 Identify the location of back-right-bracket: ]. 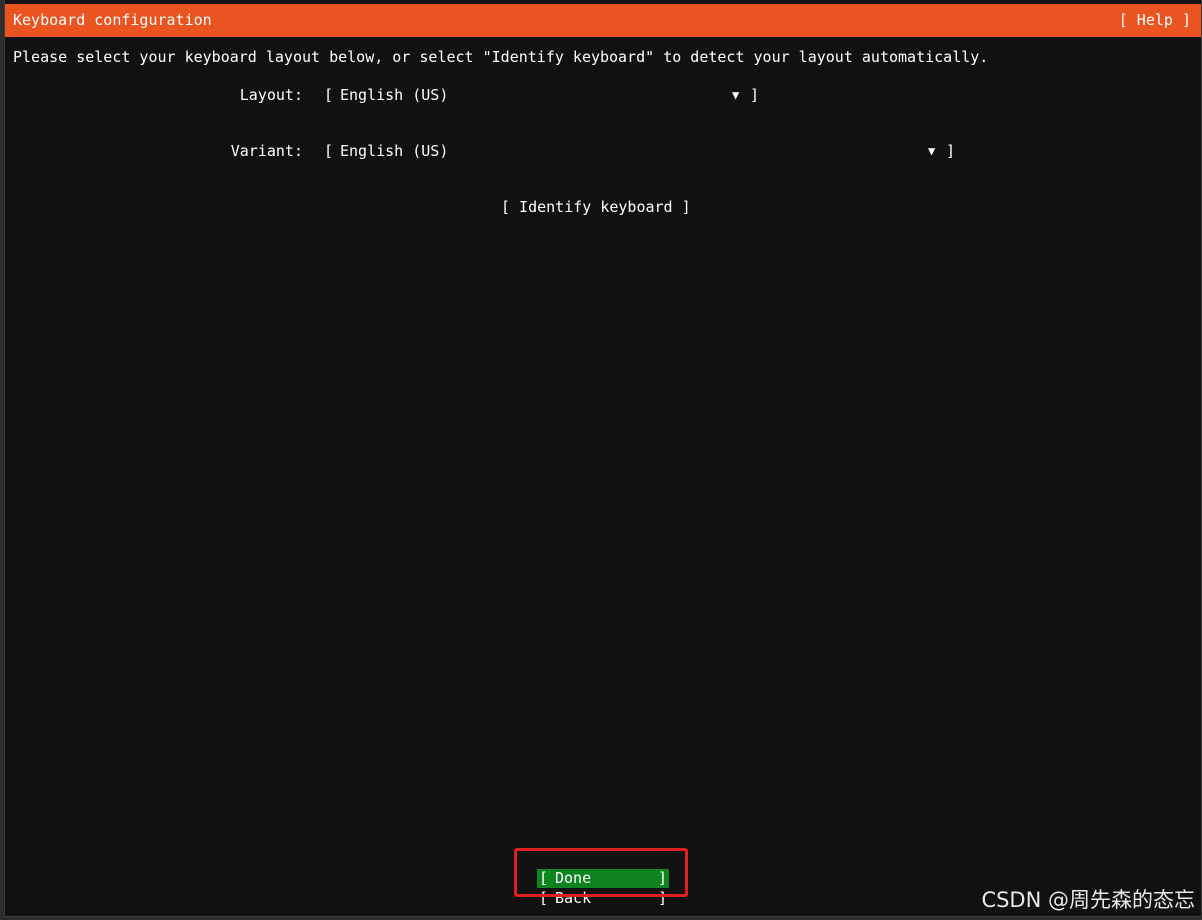
(662, 898).